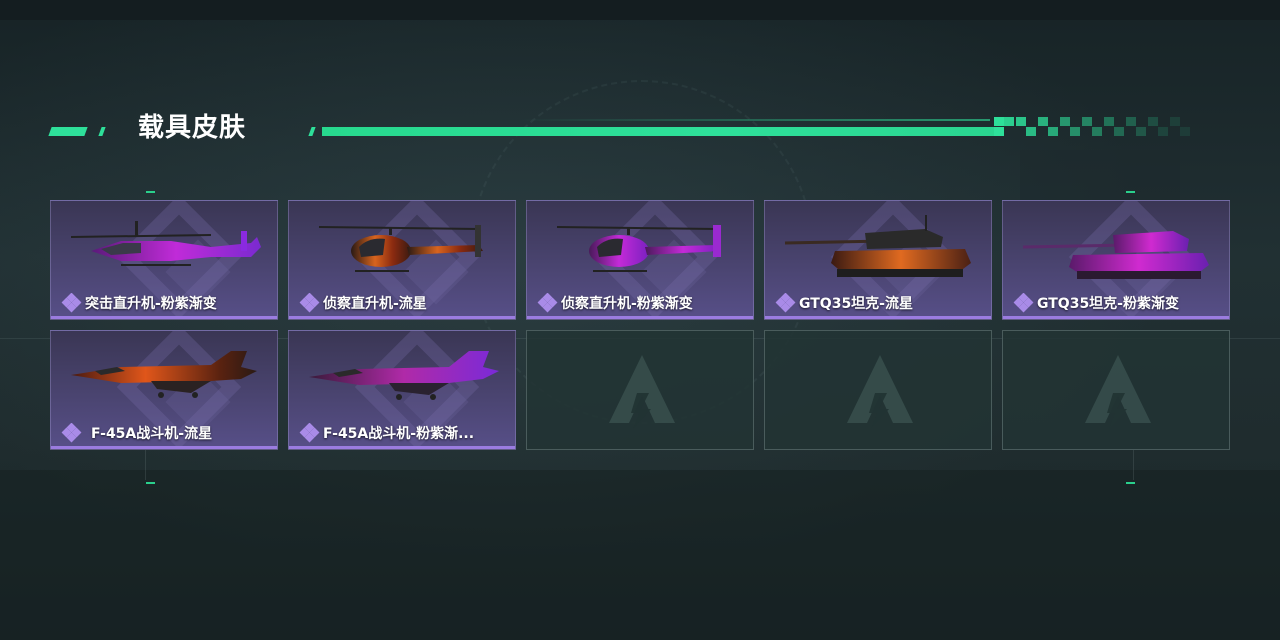 This screenshot has width=1280, height=640. I want to click on skin-label: GTQ35坦克-流星, so click(844, 303).